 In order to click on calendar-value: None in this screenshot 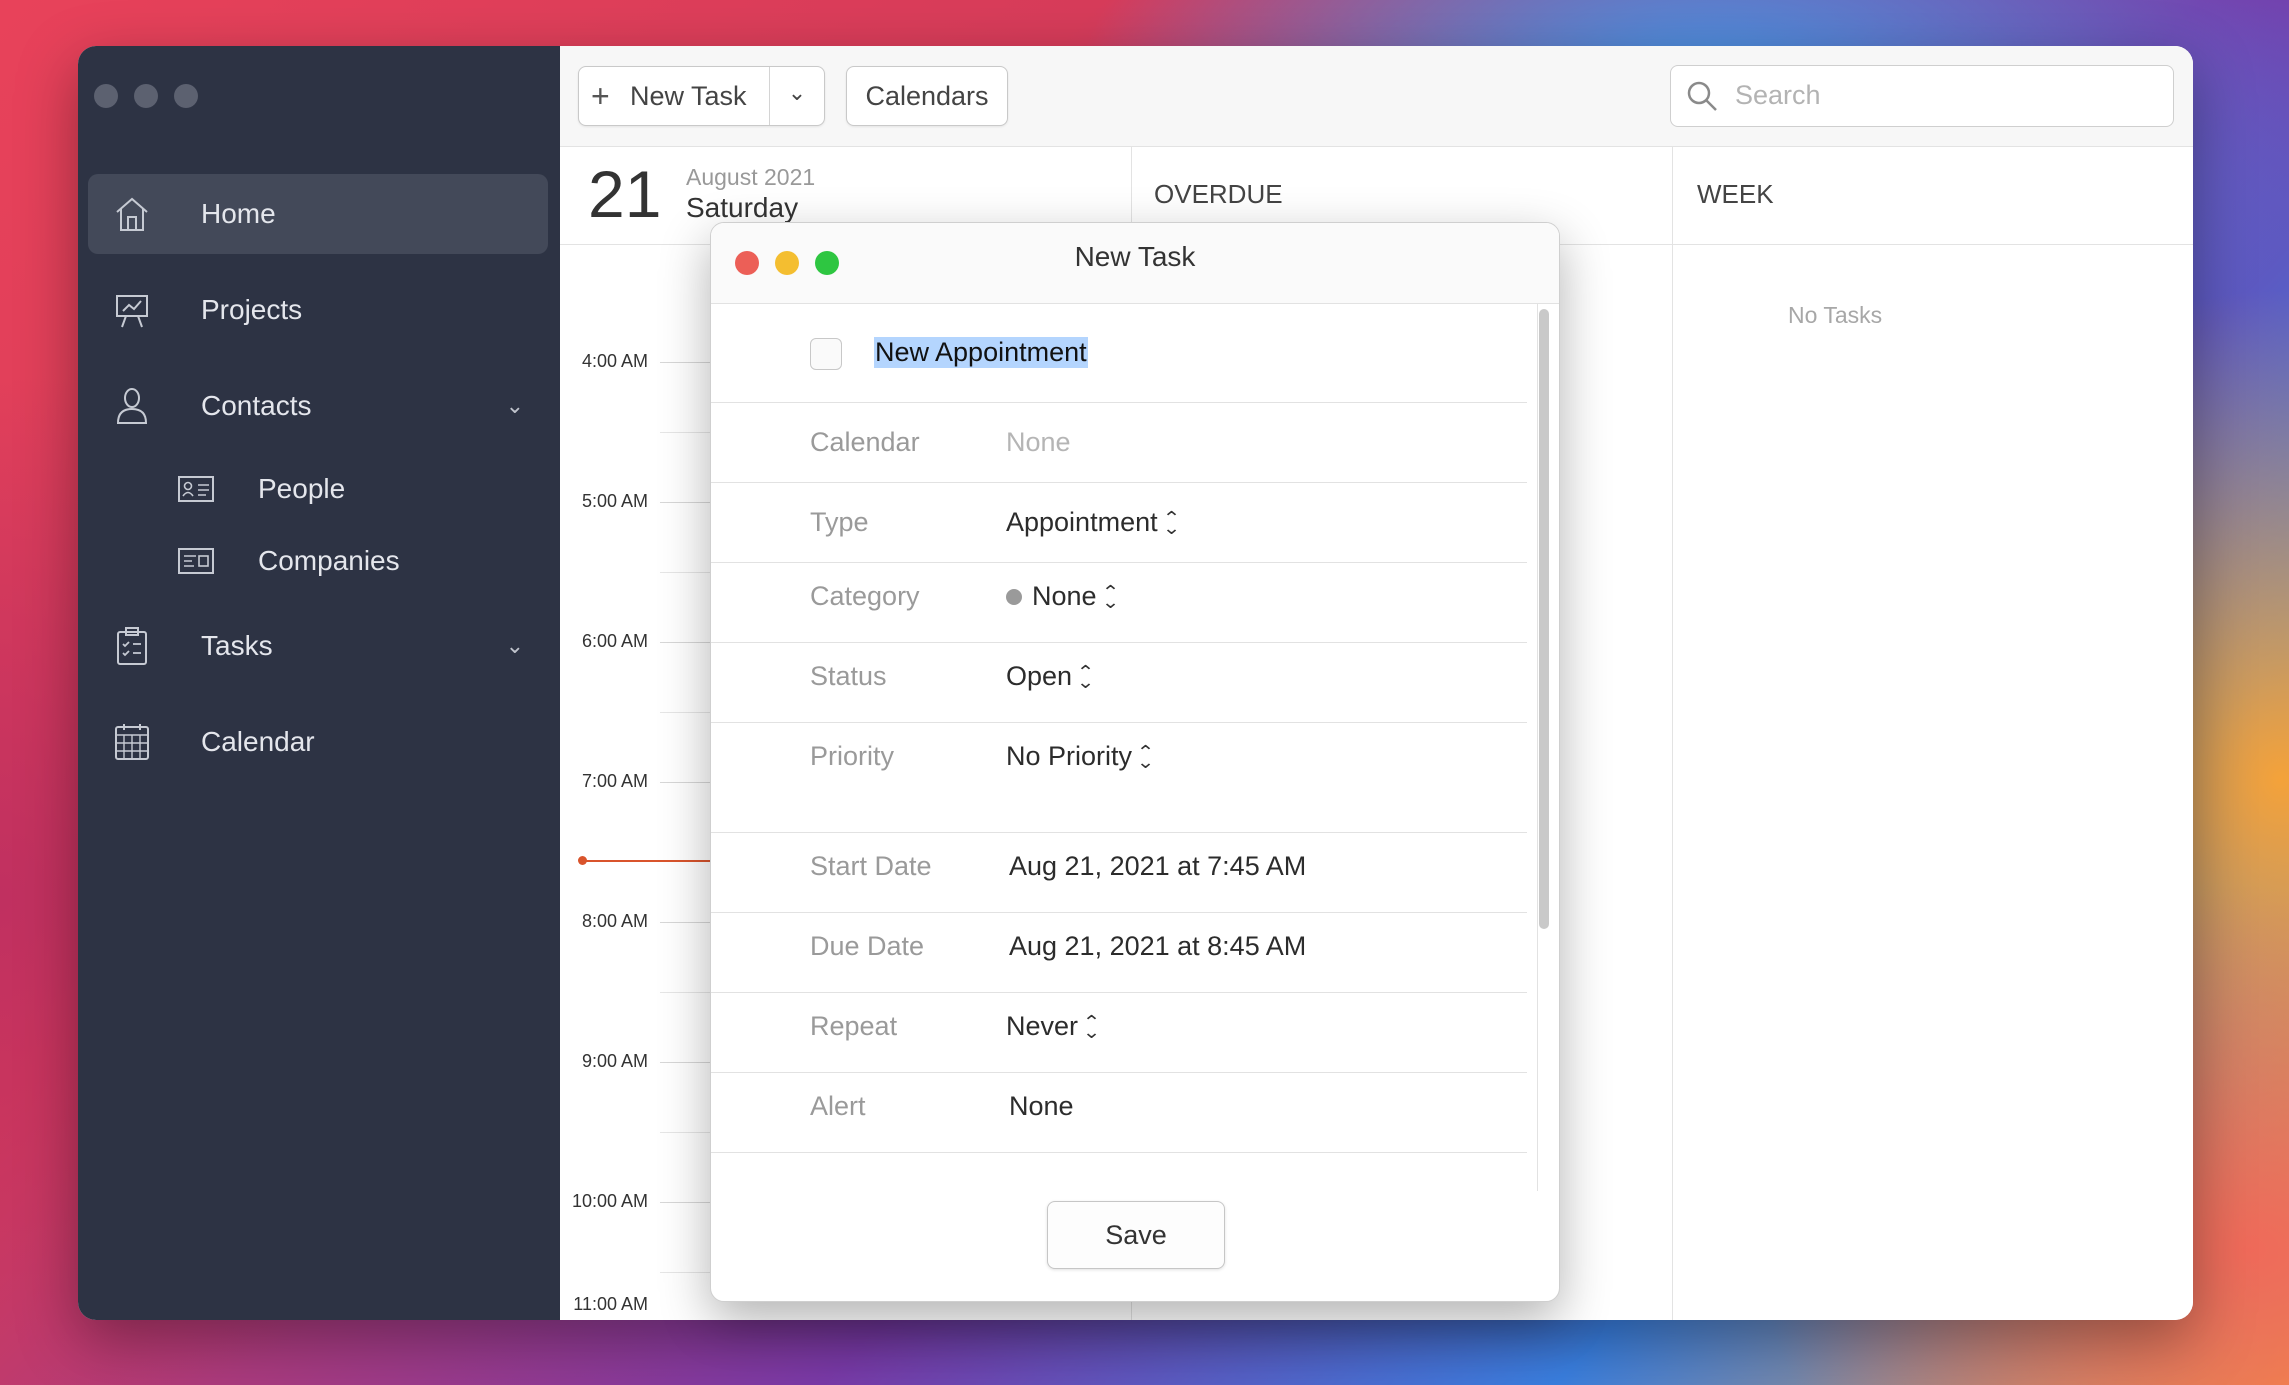, I will do `click(1038, 442)`.